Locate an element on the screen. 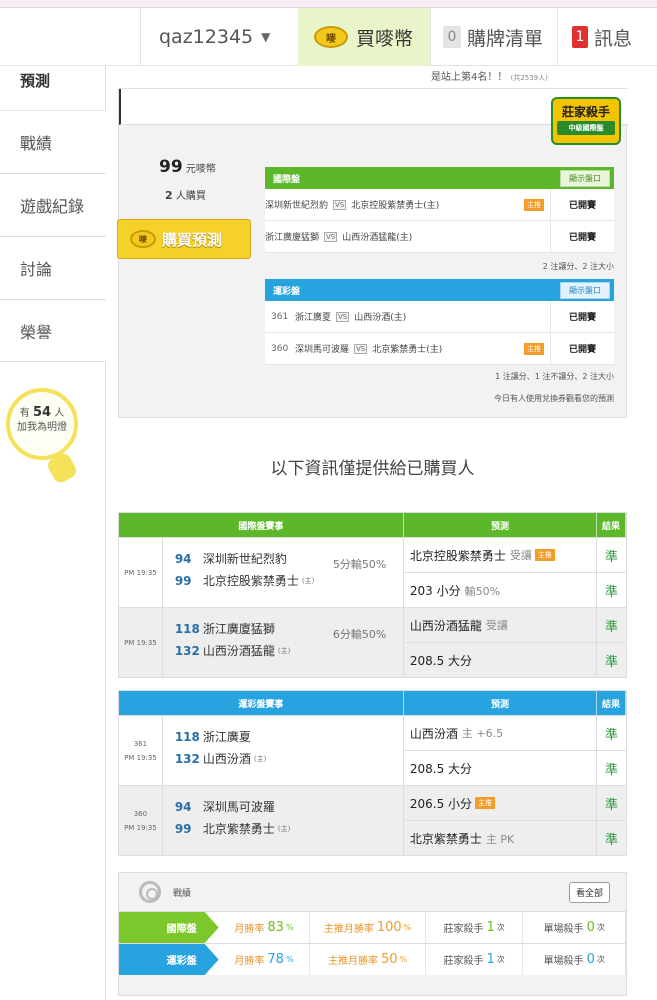 The width and height of the screenshot is (657, 1000). buyers-only-title: 以下資訊僅提供給已購買人 is located at coordinates (372, 469).